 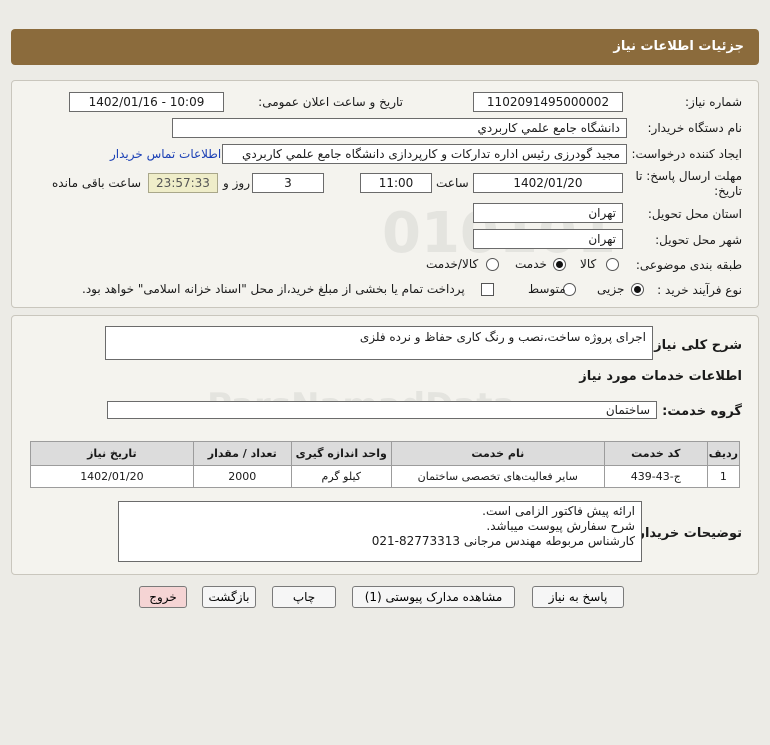 I want to click on treasury-payment-checkbox, so click(x=487, y=289).